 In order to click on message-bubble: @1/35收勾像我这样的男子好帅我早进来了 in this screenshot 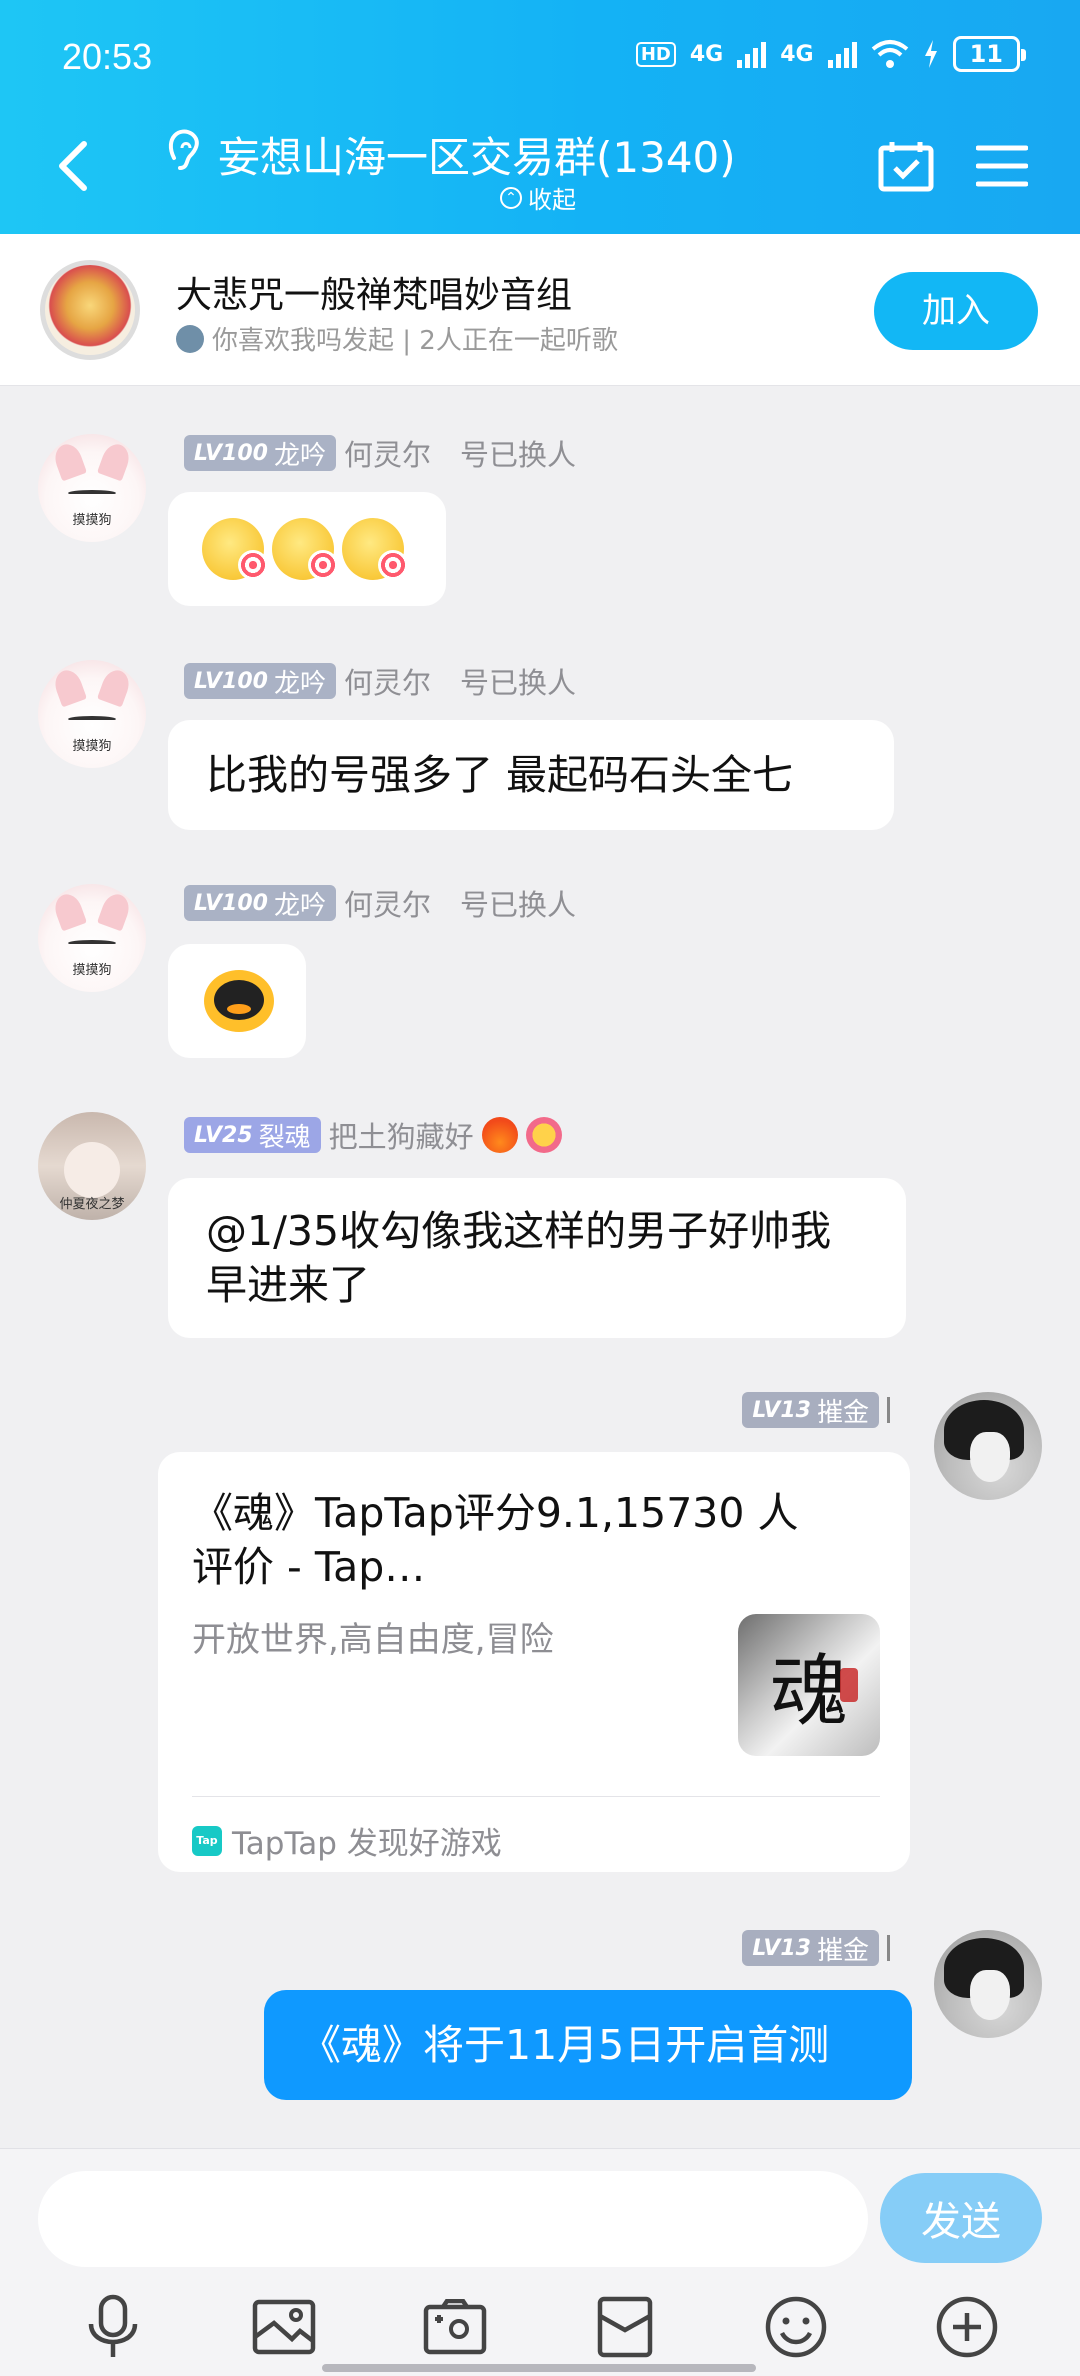, I will do `click(537, 1258)`.